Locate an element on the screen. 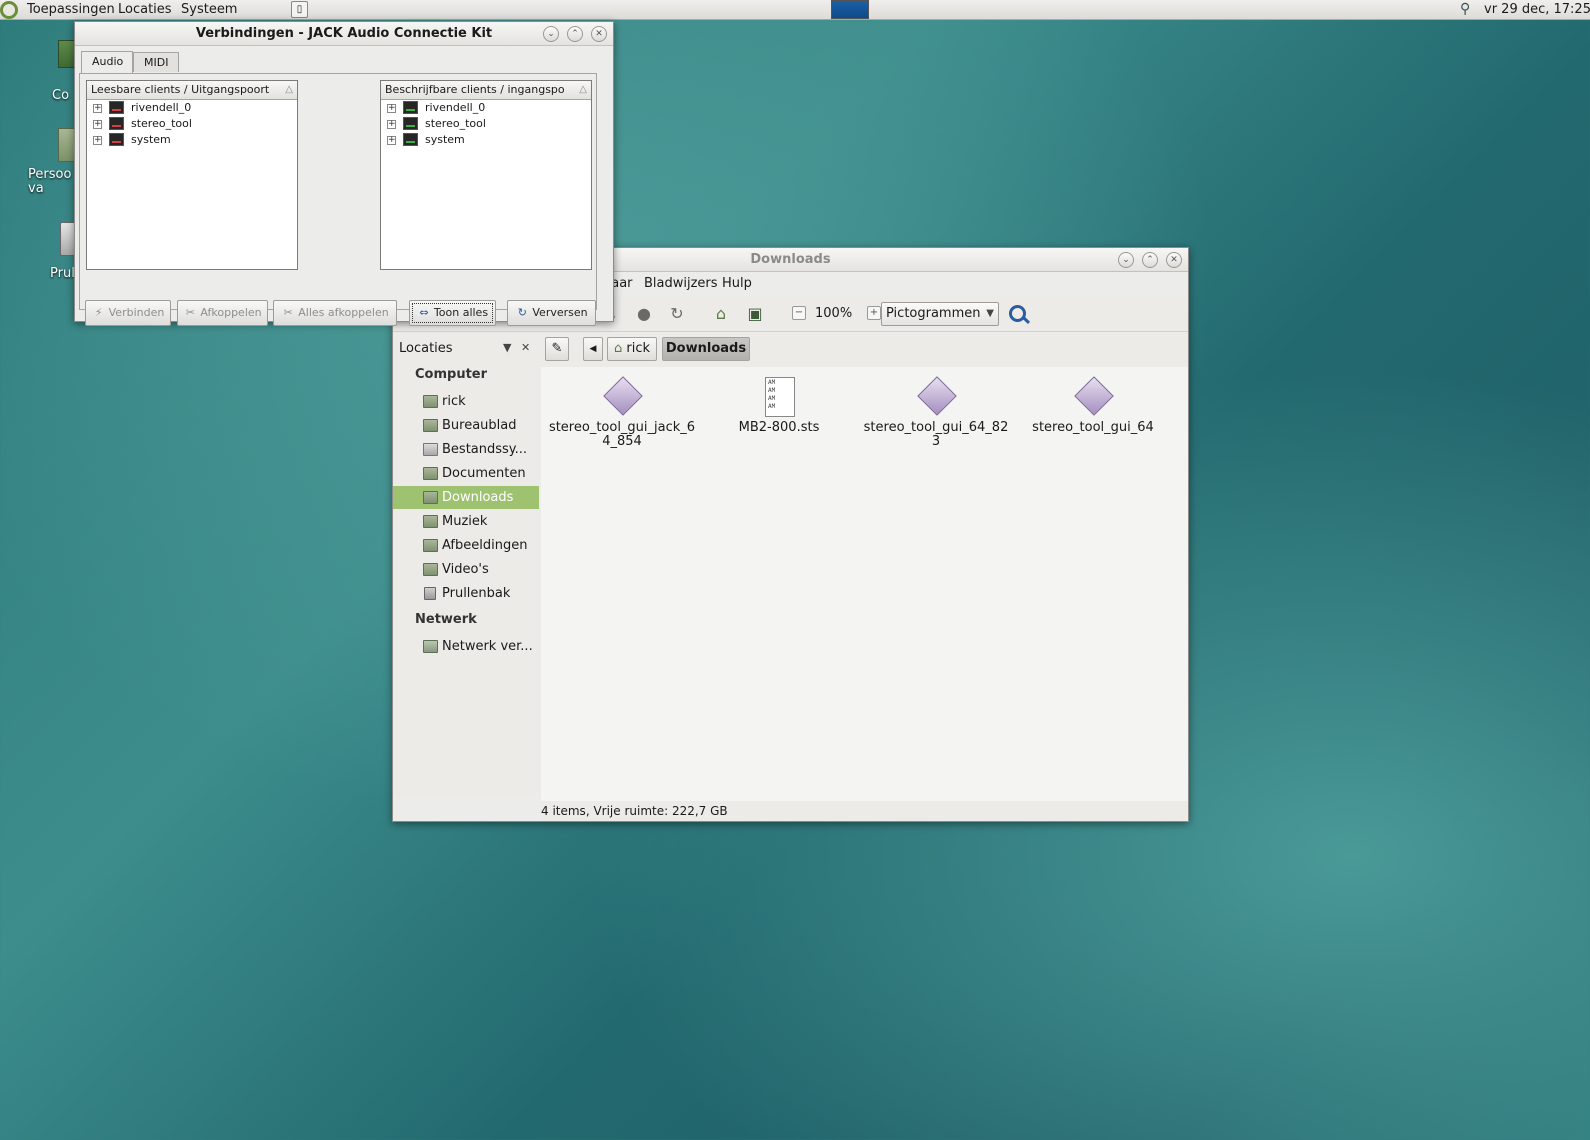 This screenshot has height=1140, width=1590. sidebar-close-icon: ✕ is located at coordinates (525, 347).